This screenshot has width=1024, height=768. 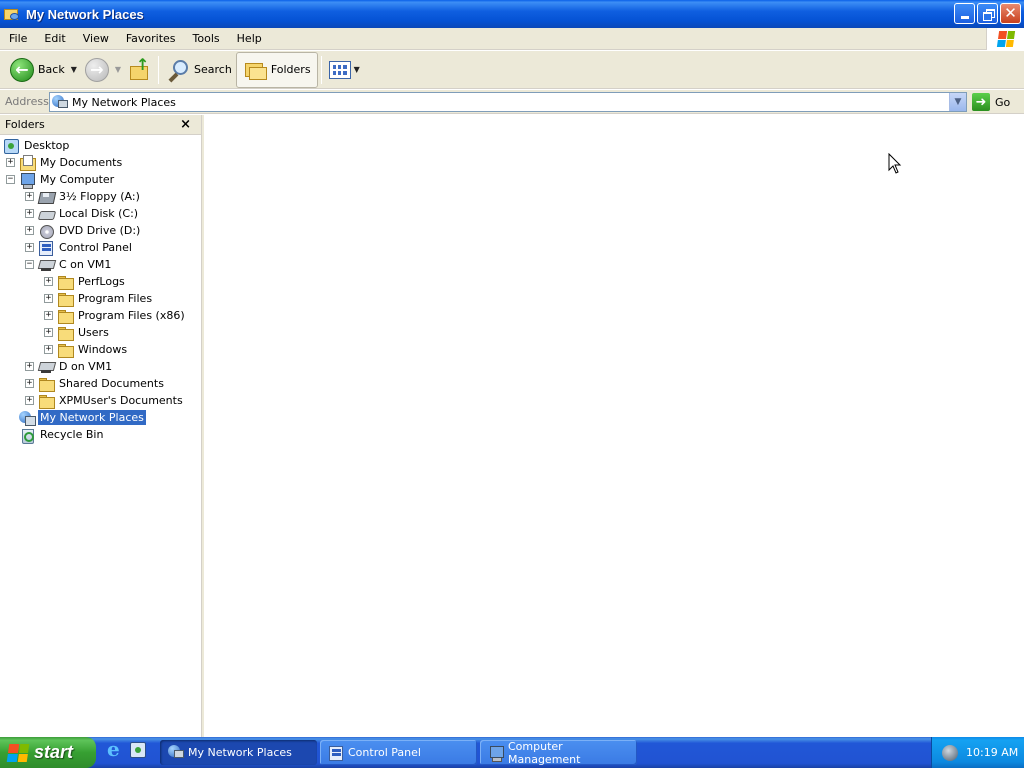 I want to click on tree-node: + PerfLogs, so click(x=85, y=281).